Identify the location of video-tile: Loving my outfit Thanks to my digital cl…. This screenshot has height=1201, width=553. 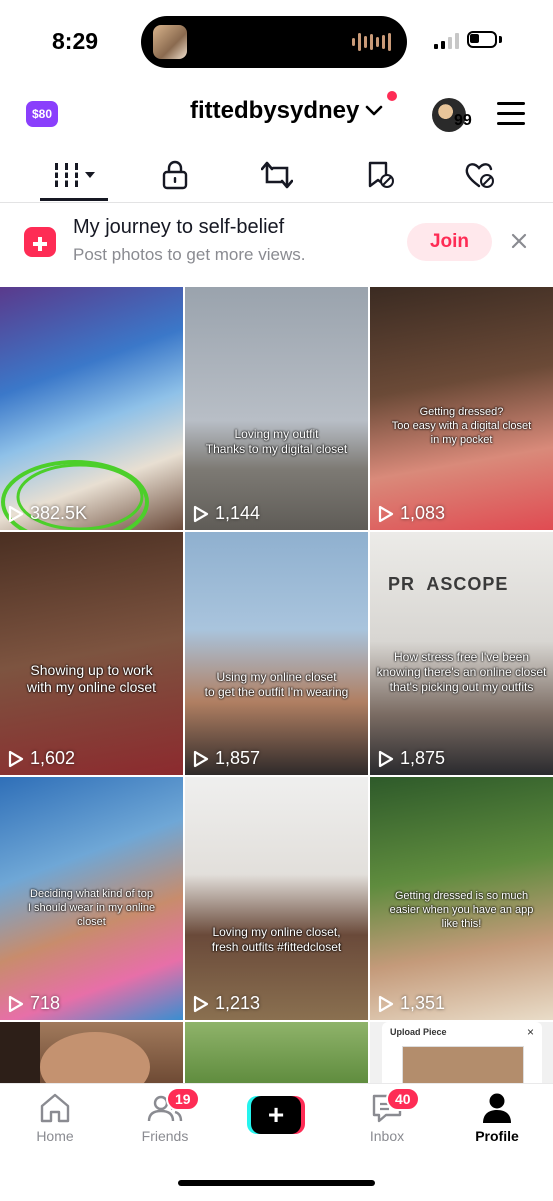
(276, 408).